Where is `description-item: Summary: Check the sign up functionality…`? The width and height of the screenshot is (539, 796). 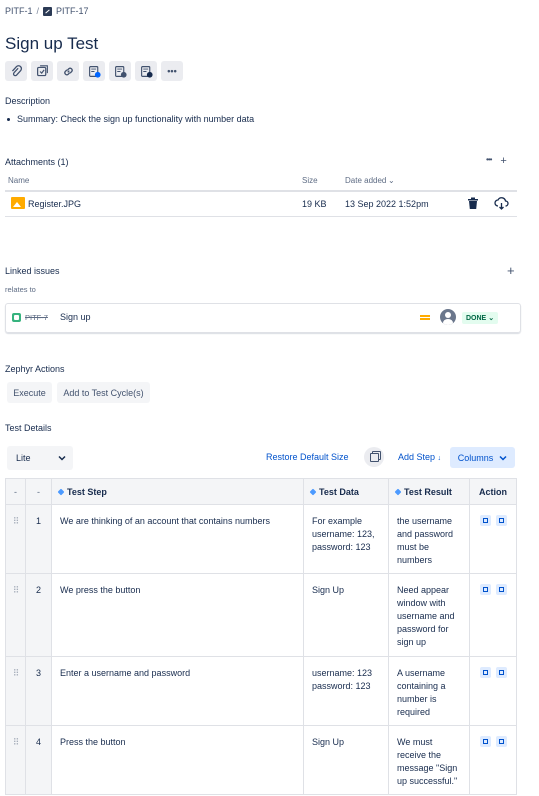 description-item: Summary: Check the sign up functionality… is located at coordinates (130, 119).